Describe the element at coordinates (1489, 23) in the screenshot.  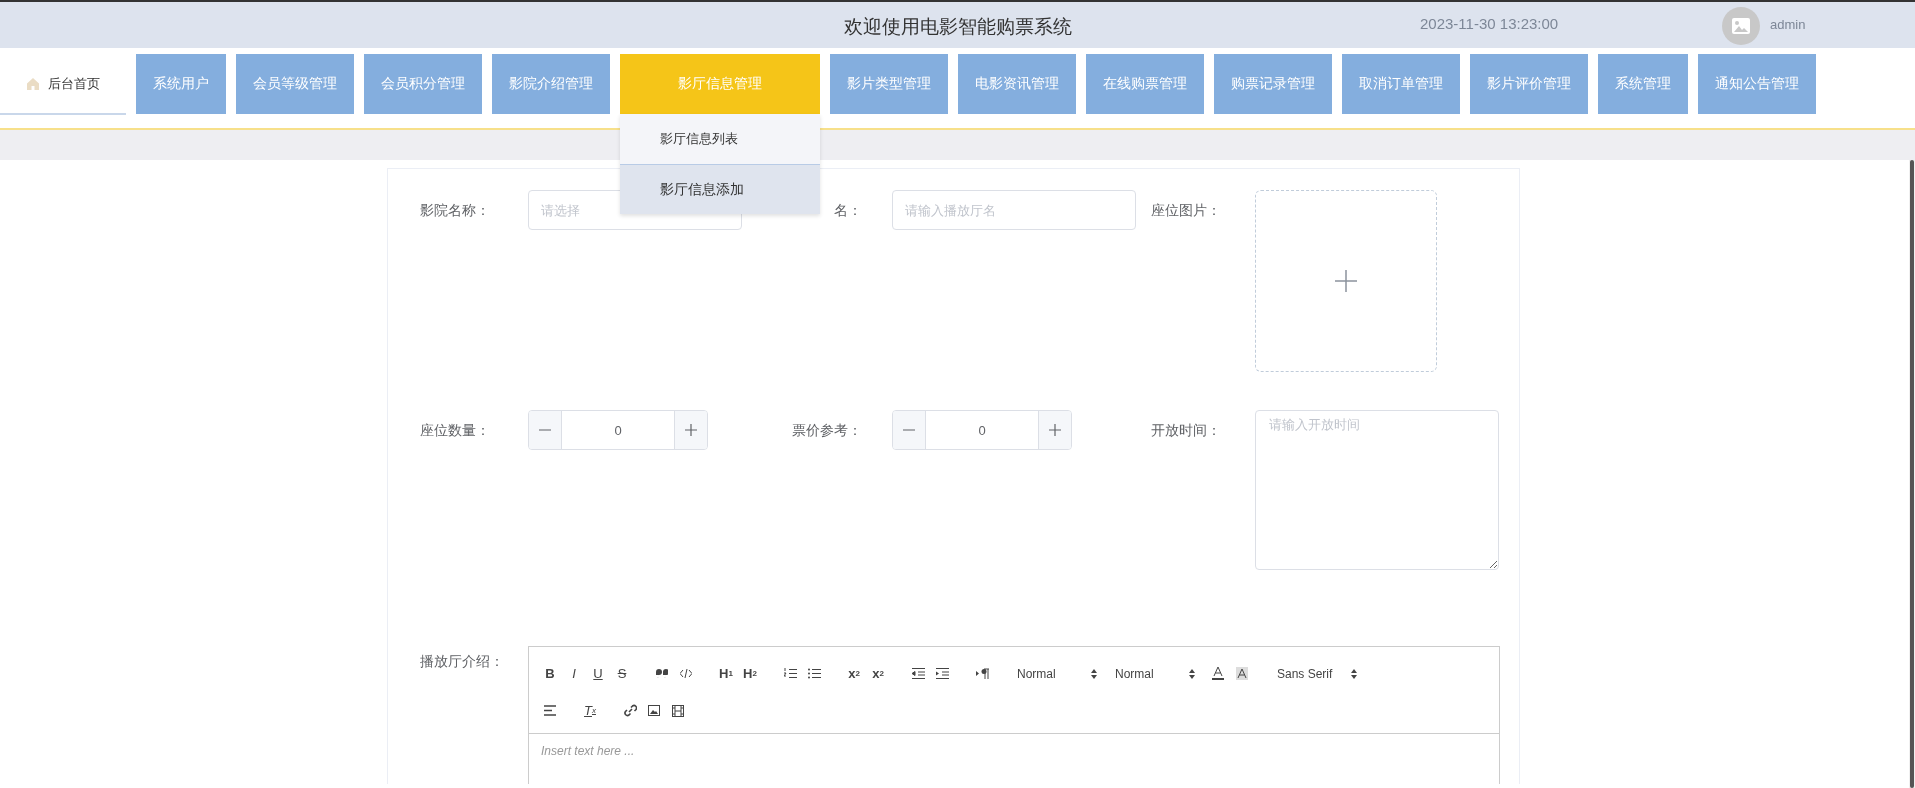
I see `datetime: 2023-11-30 13:23:00` at that location.